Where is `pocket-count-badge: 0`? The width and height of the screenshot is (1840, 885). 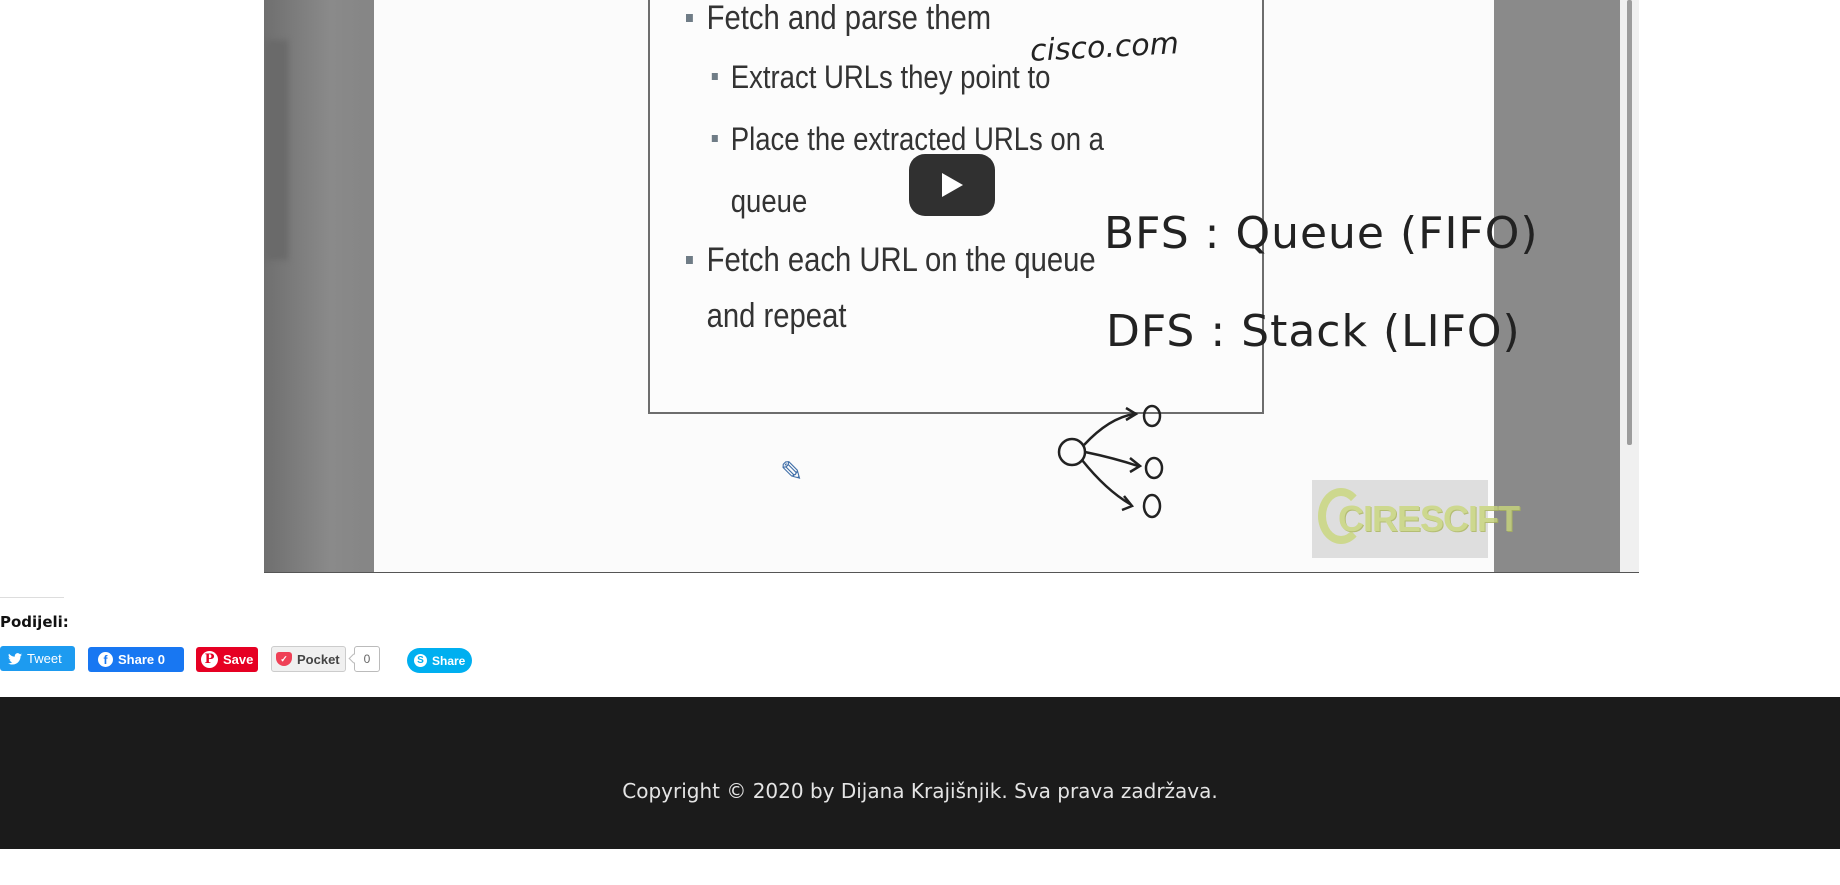 pocket-count-badge: 0 is located at coordinates (367, 659).